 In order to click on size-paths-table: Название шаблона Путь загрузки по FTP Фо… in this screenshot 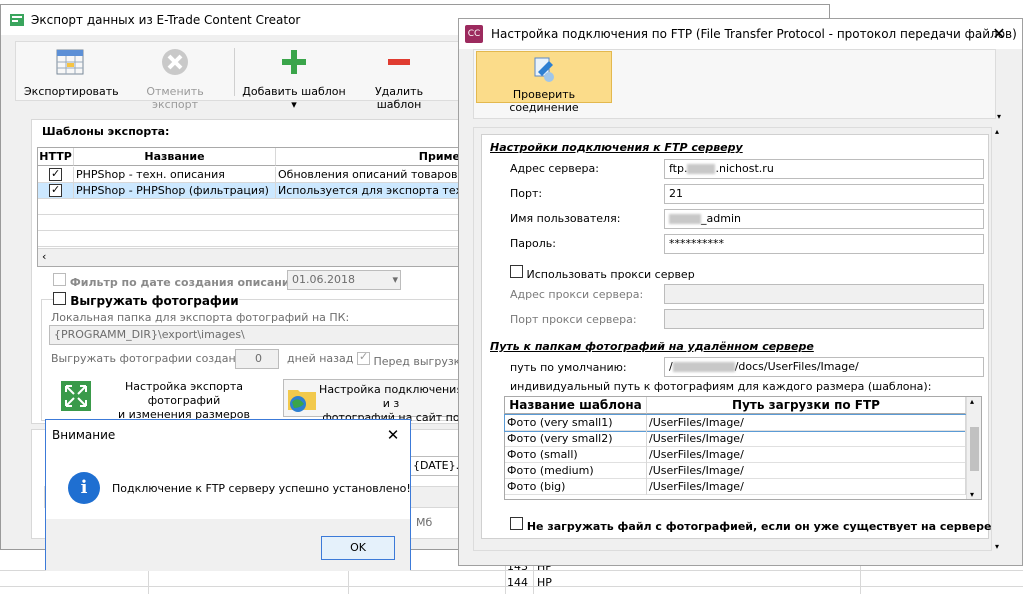, I will do `click(743, 448)`.